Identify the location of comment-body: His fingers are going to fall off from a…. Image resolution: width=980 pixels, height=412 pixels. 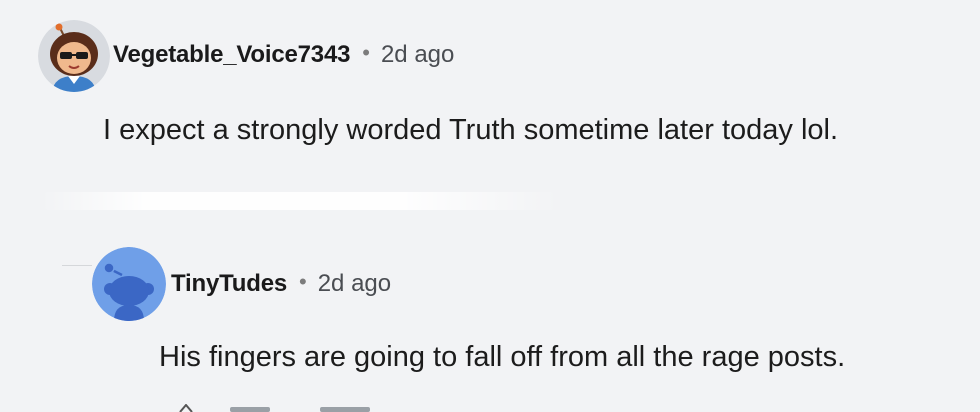
(502, 357).